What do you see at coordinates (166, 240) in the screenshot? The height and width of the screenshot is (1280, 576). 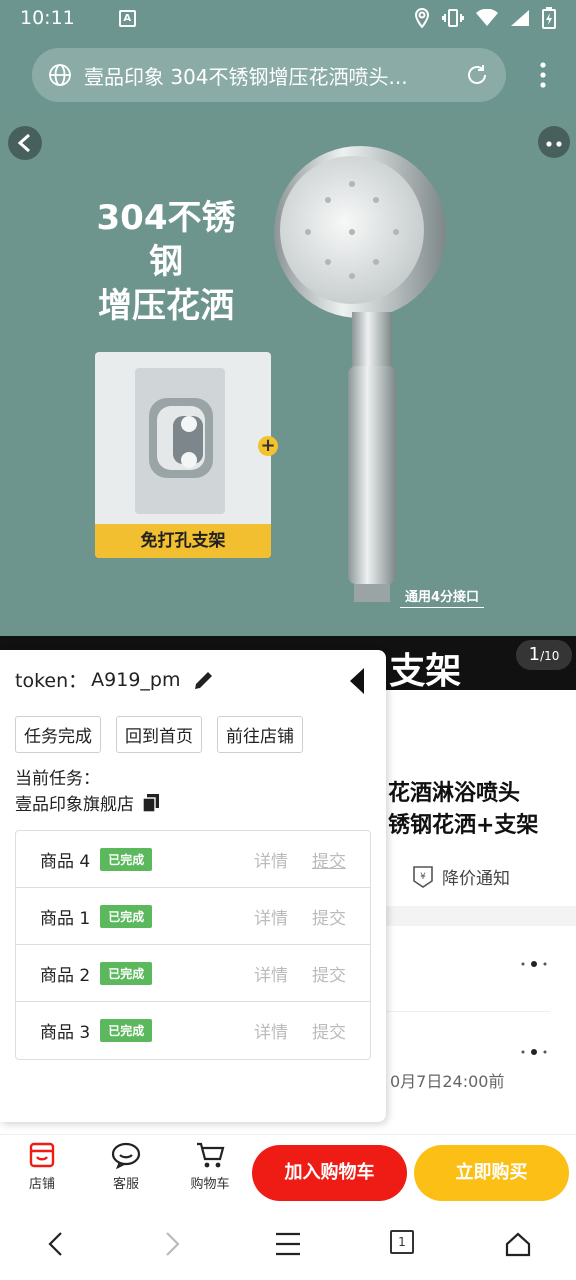 I see `headline-line-1: 304不锈钢` at bounding box center [166, 240].